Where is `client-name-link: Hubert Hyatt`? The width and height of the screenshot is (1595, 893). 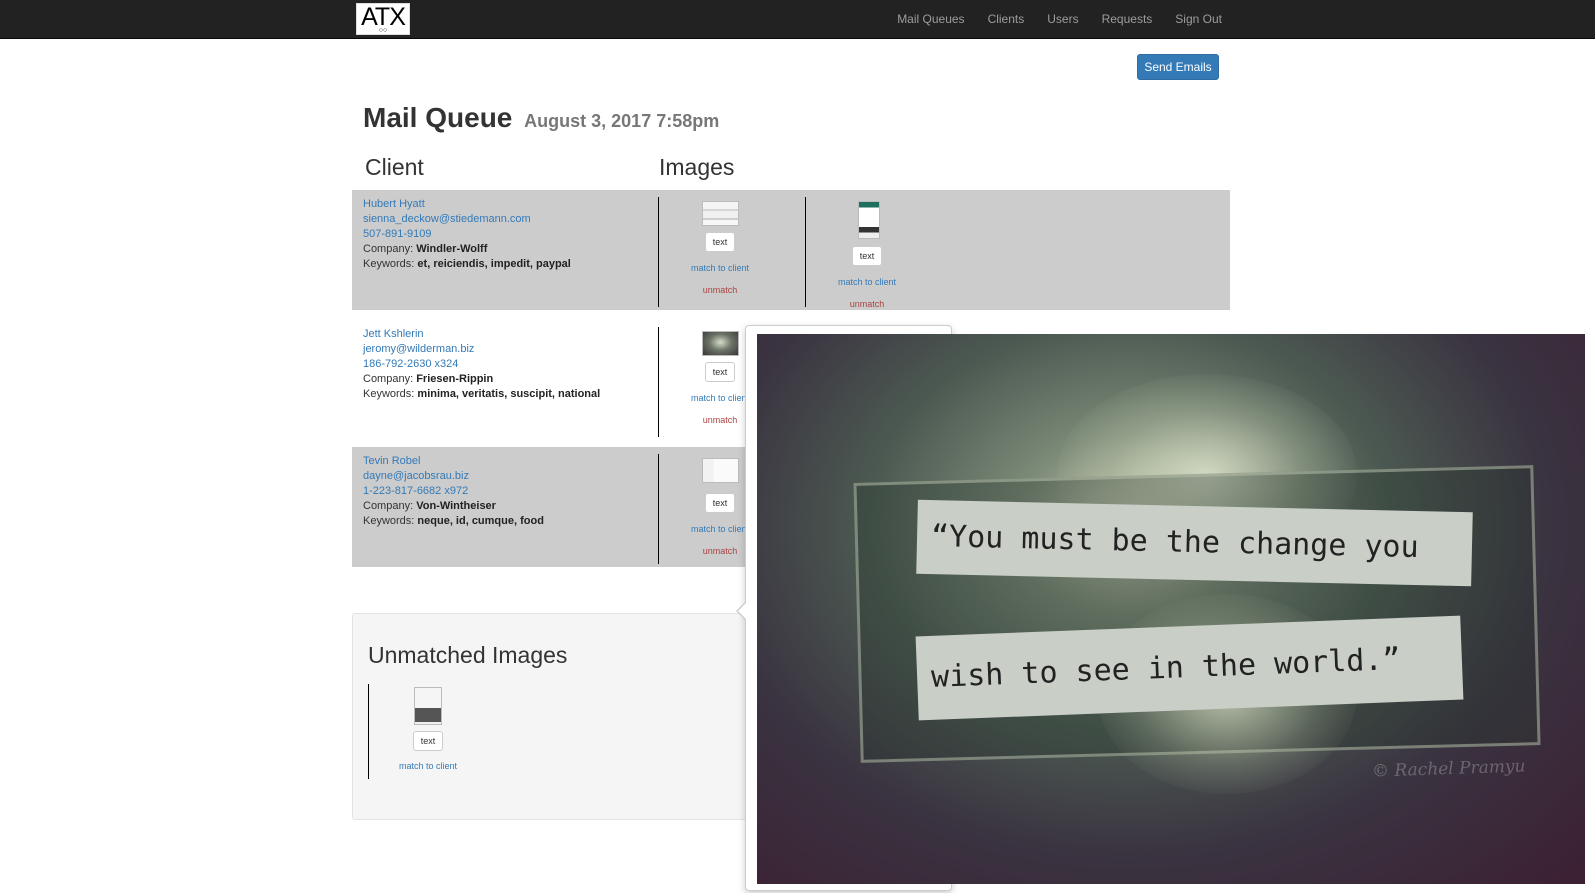
client-name-link: Hubert Hyatt is located at coordinates (467, 204).